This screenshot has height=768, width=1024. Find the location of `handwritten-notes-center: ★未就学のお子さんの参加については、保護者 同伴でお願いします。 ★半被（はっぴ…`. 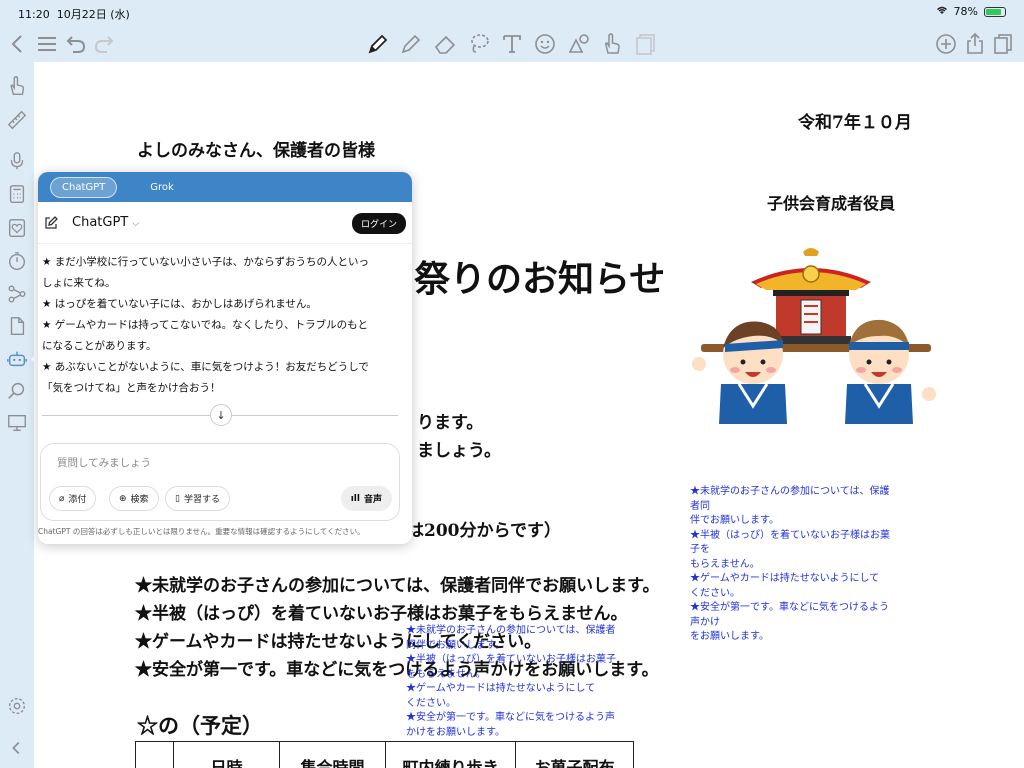

handwritten-notes-center: ★未就学のお子さんの参加については、保護者 同伴でお願いします。 ★半被（はっぴ… is located at coordinates (516, 682).